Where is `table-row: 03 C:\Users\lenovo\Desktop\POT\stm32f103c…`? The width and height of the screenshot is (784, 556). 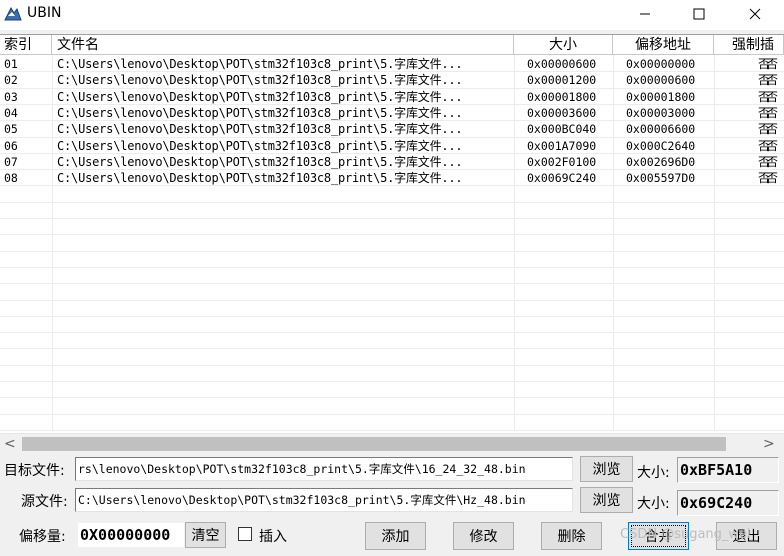 table-row: 03 C:\Users\lenovo\Desktop\POT\stm32f103c… is located at coordinates (392, 97).